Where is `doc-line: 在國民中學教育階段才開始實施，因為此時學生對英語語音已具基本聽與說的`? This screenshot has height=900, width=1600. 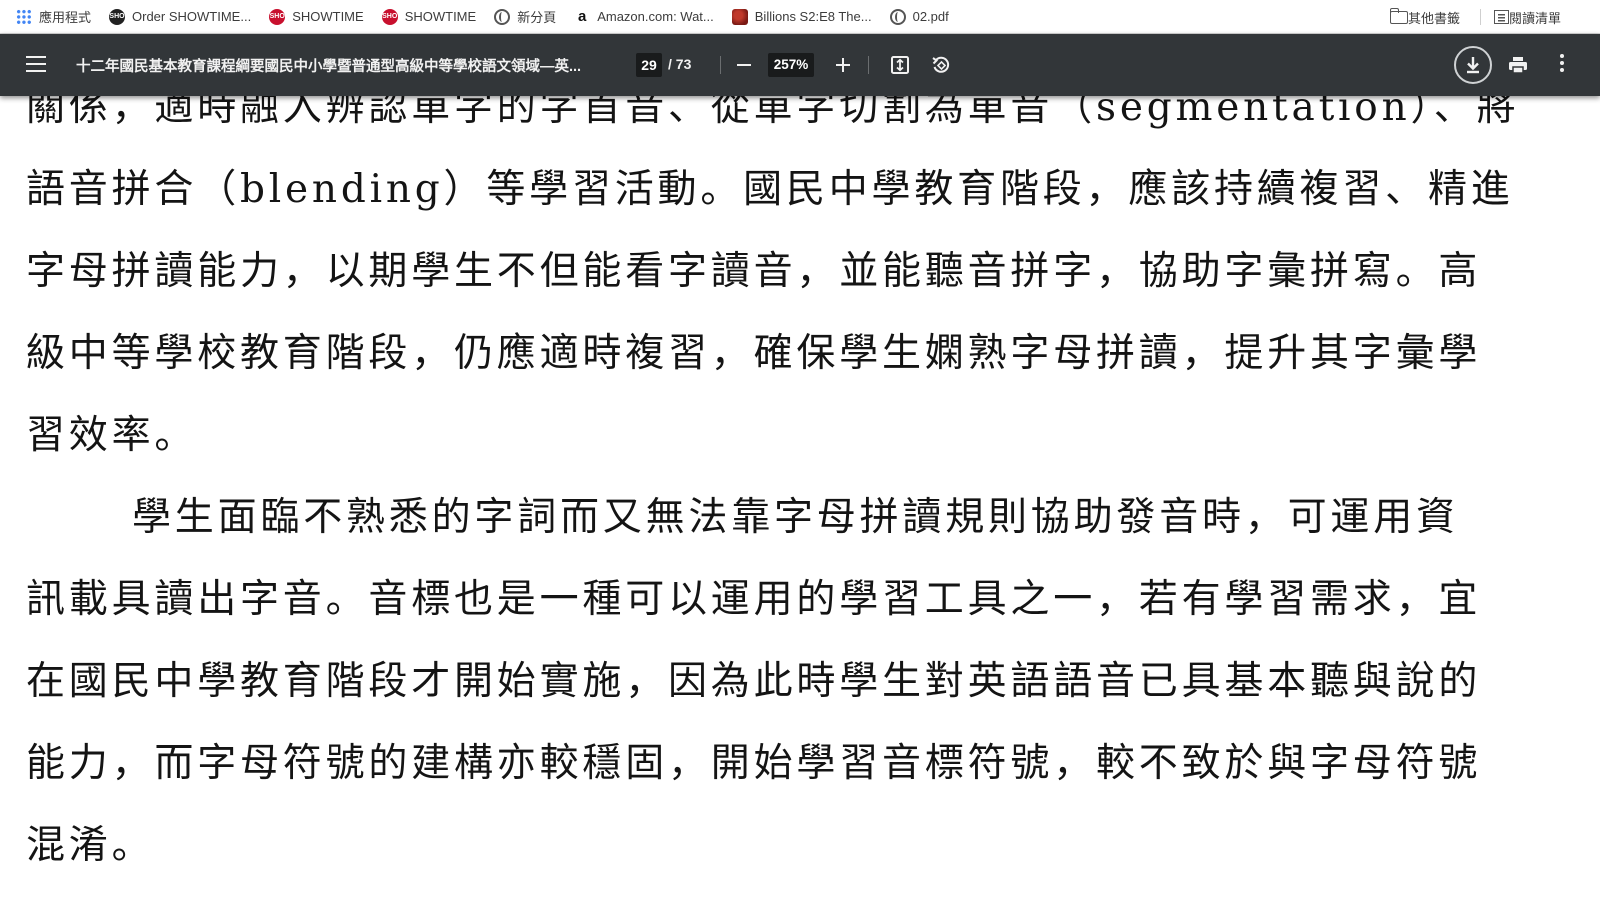 doc-line: 在國民中學教育階段才開始實施，因為此時學生對英語語音已具基本聽與說的 is located at coordinates (754, 681).